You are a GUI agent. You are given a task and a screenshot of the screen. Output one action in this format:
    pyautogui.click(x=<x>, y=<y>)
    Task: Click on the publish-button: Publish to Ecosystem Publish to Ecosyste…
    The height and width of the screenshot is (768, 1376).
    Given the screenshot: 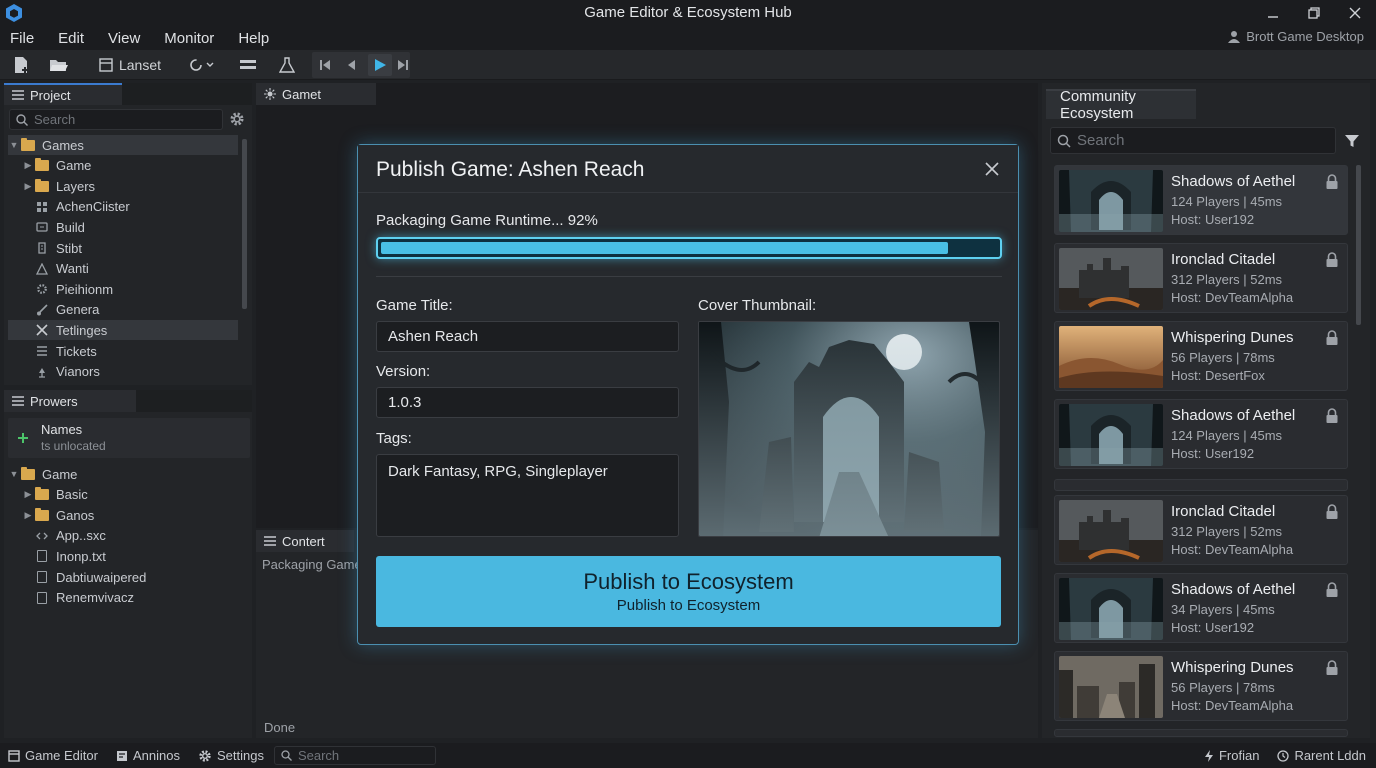 What is the action you would take?
    pyautogui.click(x=688, y=591)
    